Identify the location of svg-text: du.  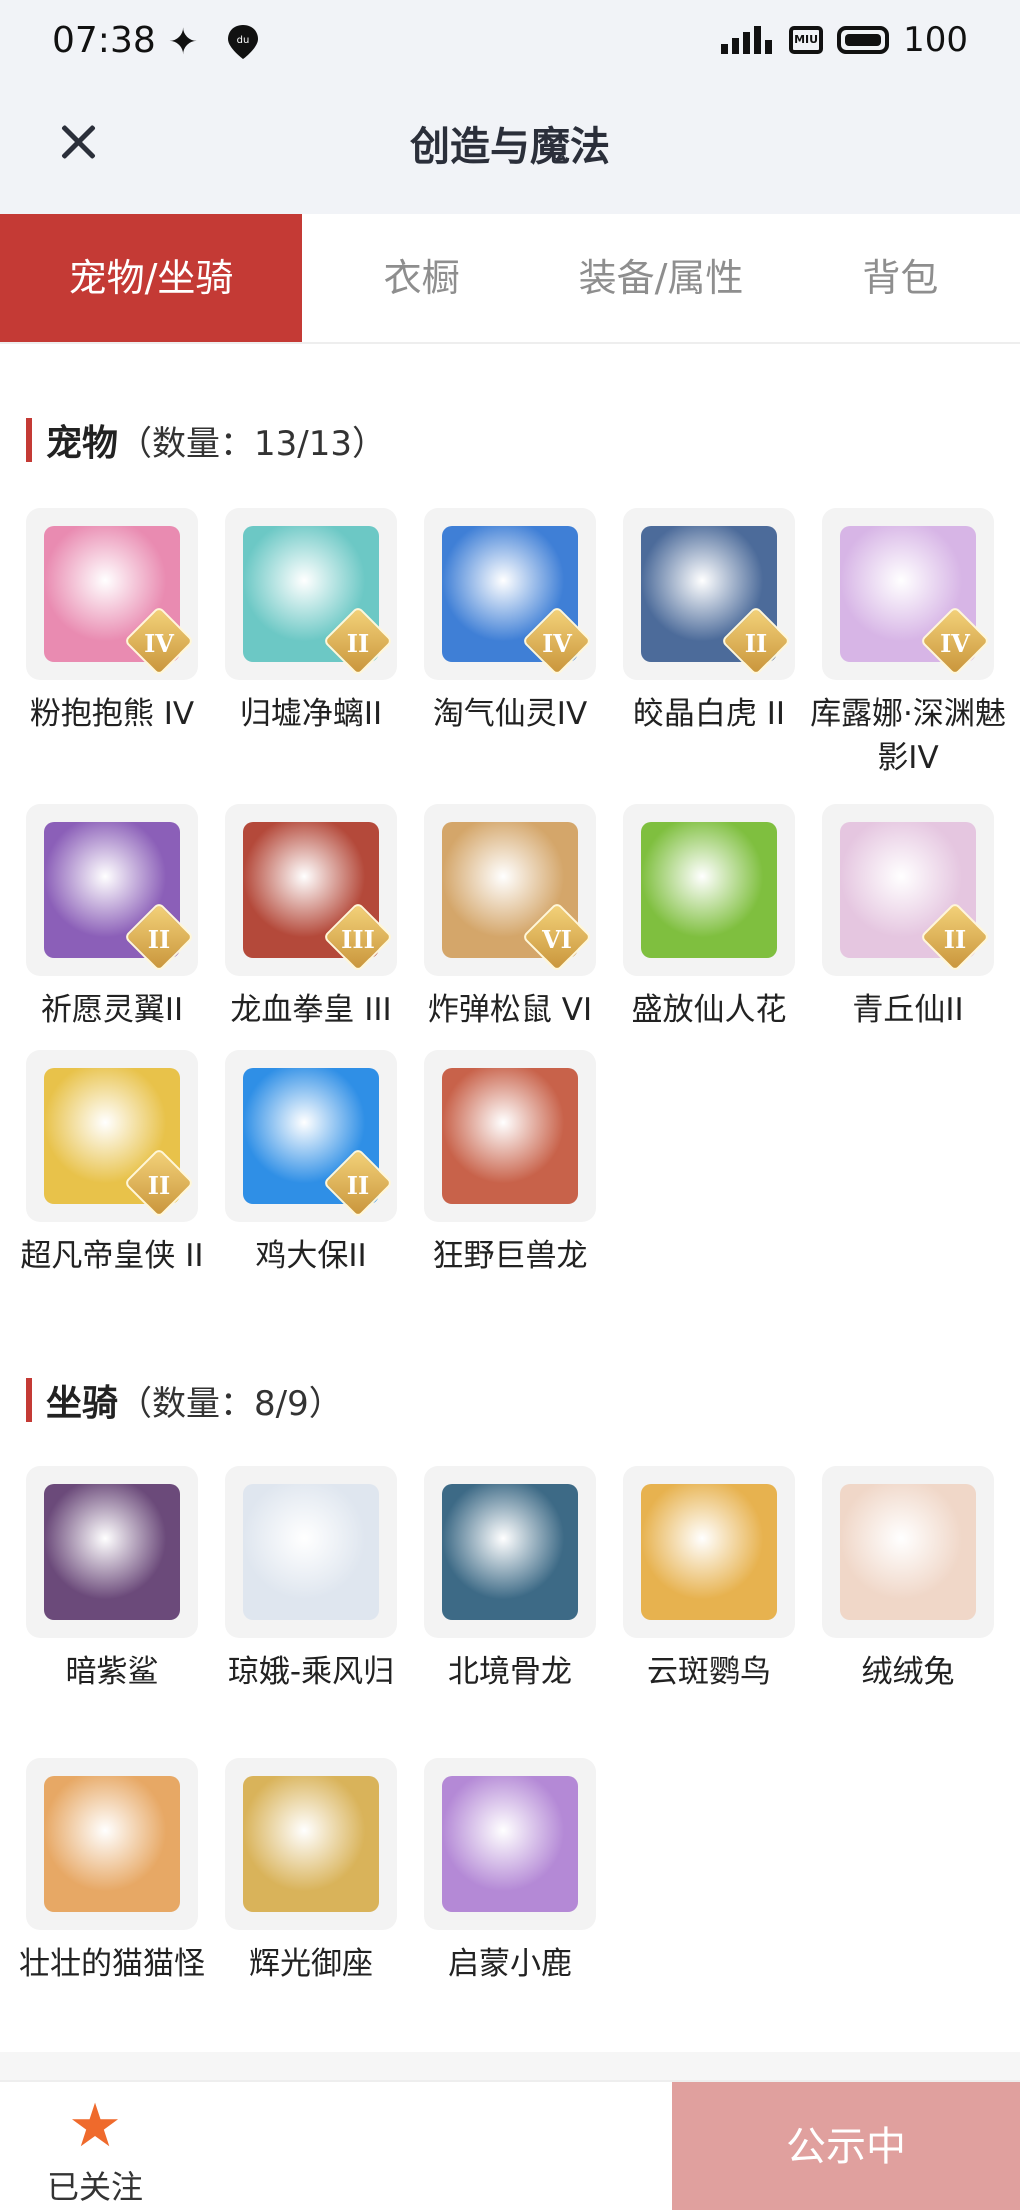
(243, 40).